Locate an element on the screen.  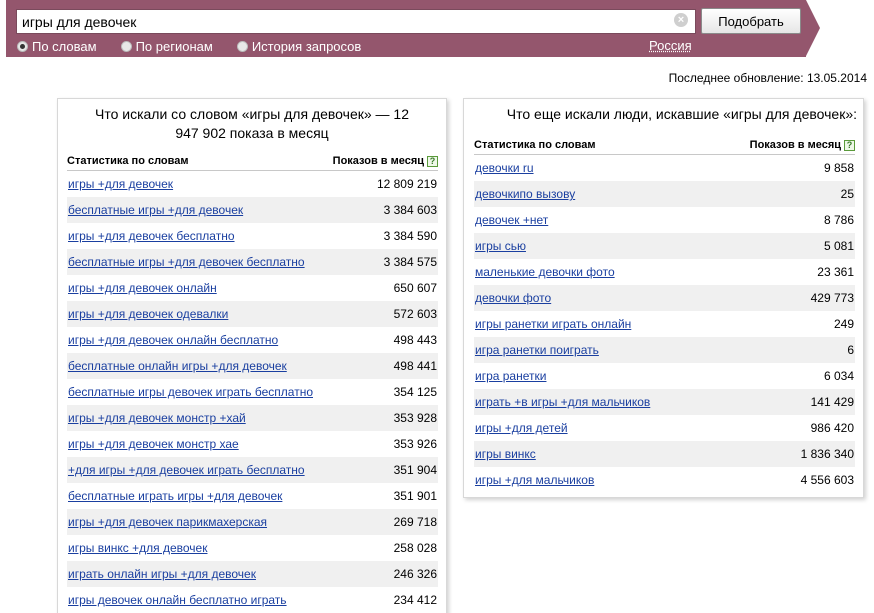
keyword-link: игра ранетки is located at coordinates (510, 376).